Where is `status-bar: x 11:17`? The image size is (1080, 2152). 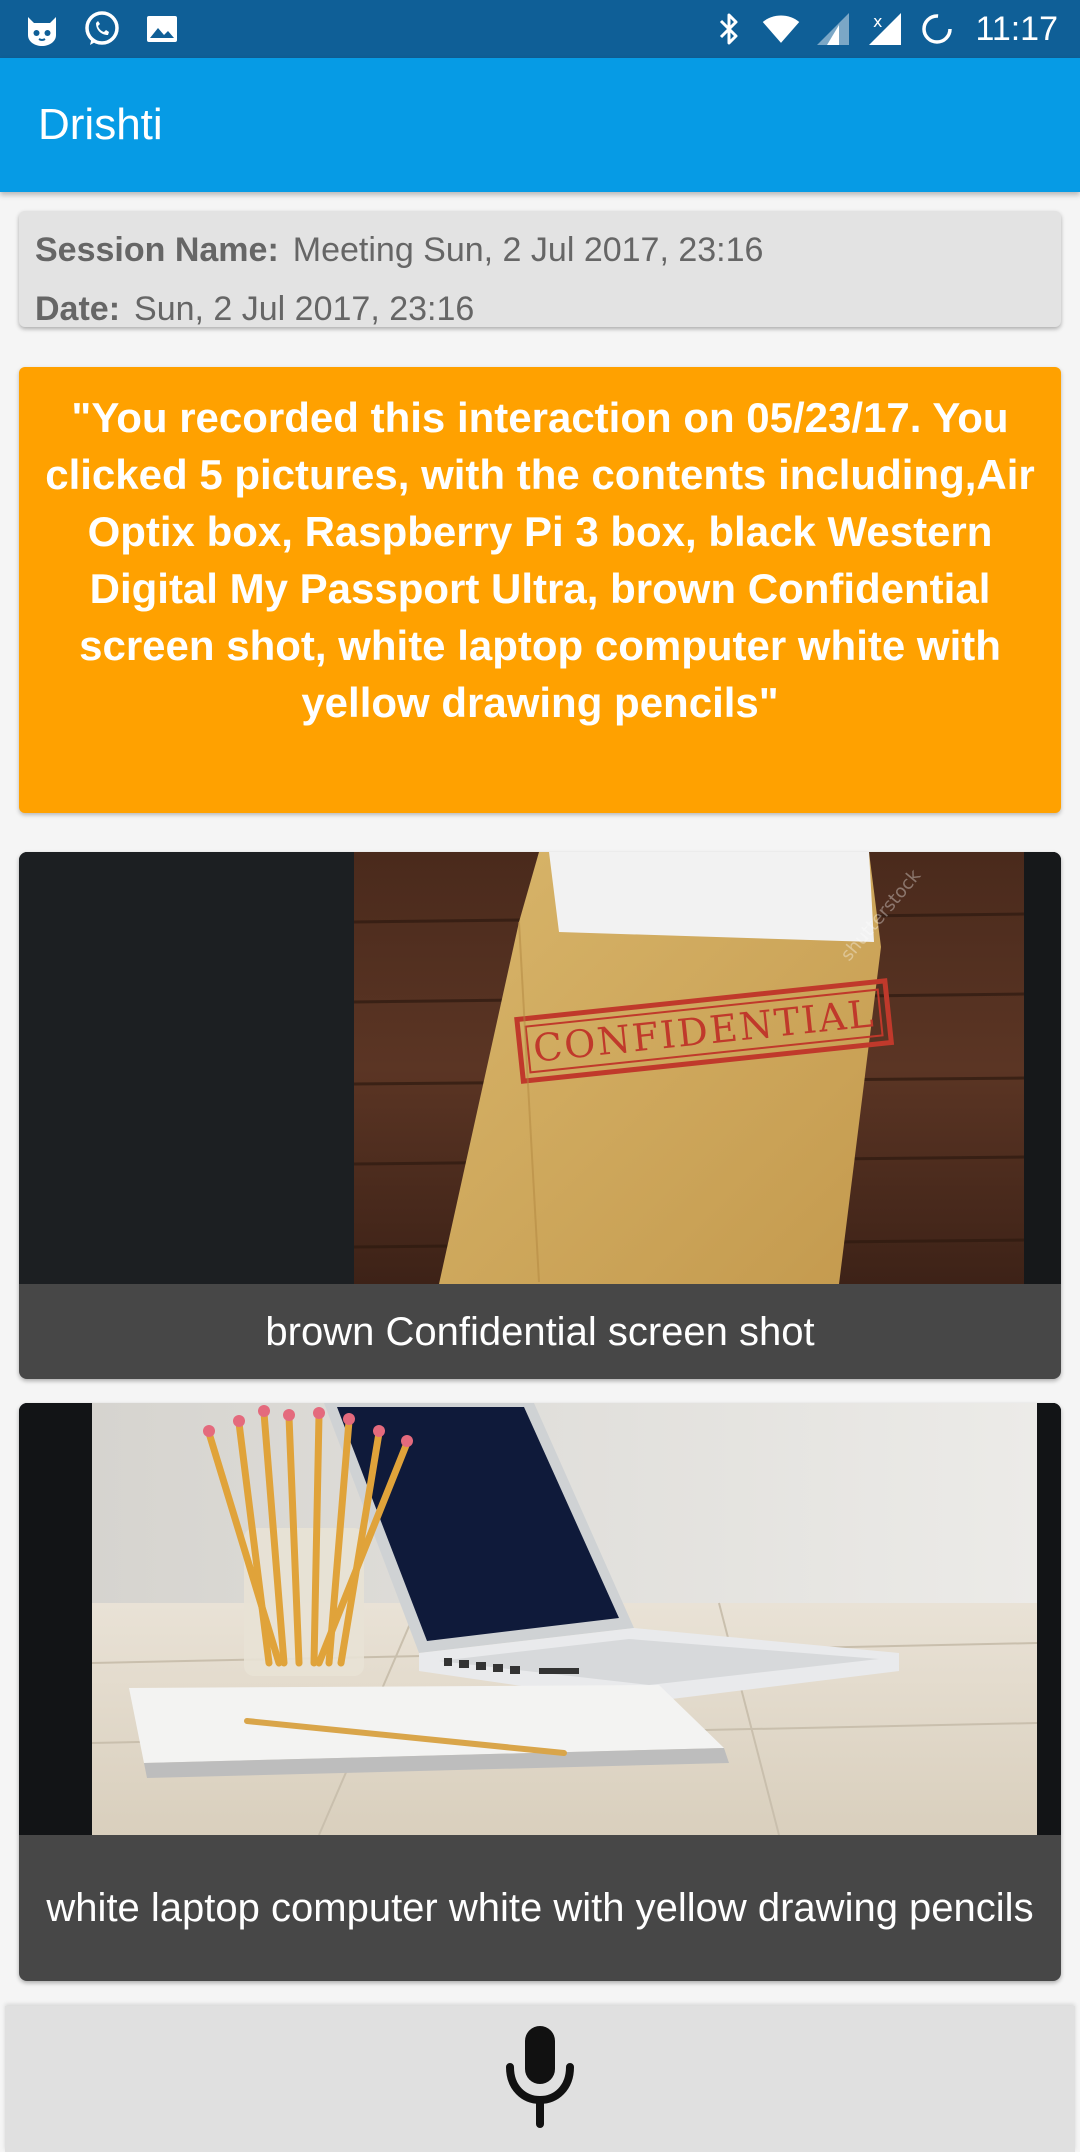
status-bar: x 11:17 is located at coordinates (540, 29).